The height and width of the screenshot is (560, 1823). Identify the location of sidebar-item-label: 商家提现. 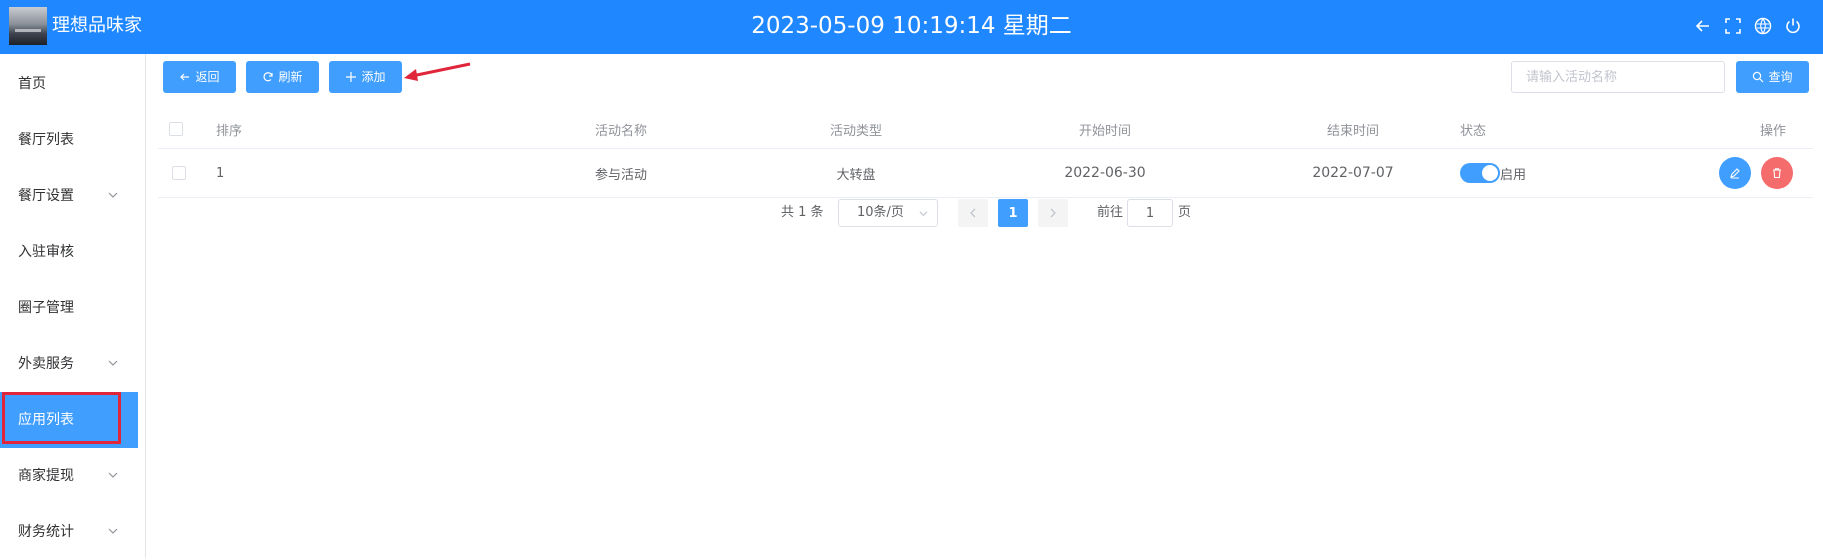
(46, 476).